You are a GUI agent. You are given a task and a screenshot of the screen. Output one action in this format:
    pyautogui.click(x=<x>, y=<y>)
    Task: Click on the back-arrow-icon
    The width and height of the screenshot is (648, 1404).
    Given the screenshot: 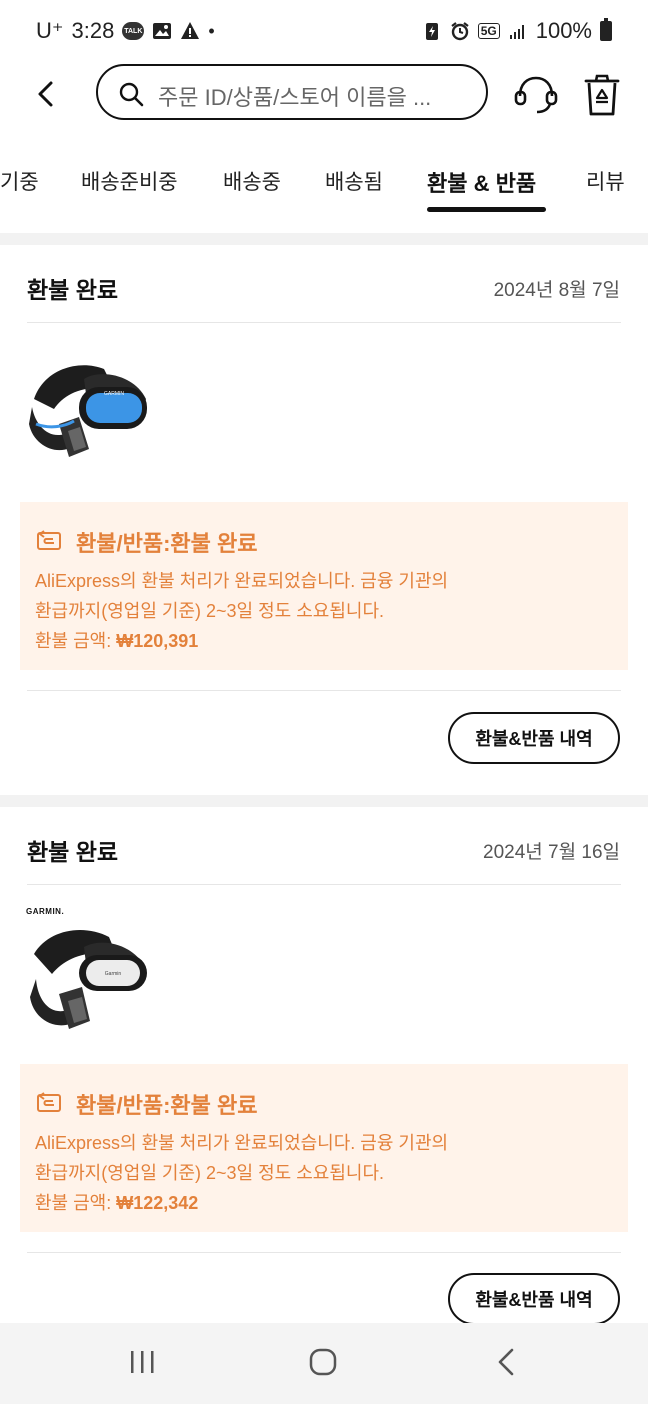 What is the action you would take?
    pyautogui.click(x=46, y=94)
    